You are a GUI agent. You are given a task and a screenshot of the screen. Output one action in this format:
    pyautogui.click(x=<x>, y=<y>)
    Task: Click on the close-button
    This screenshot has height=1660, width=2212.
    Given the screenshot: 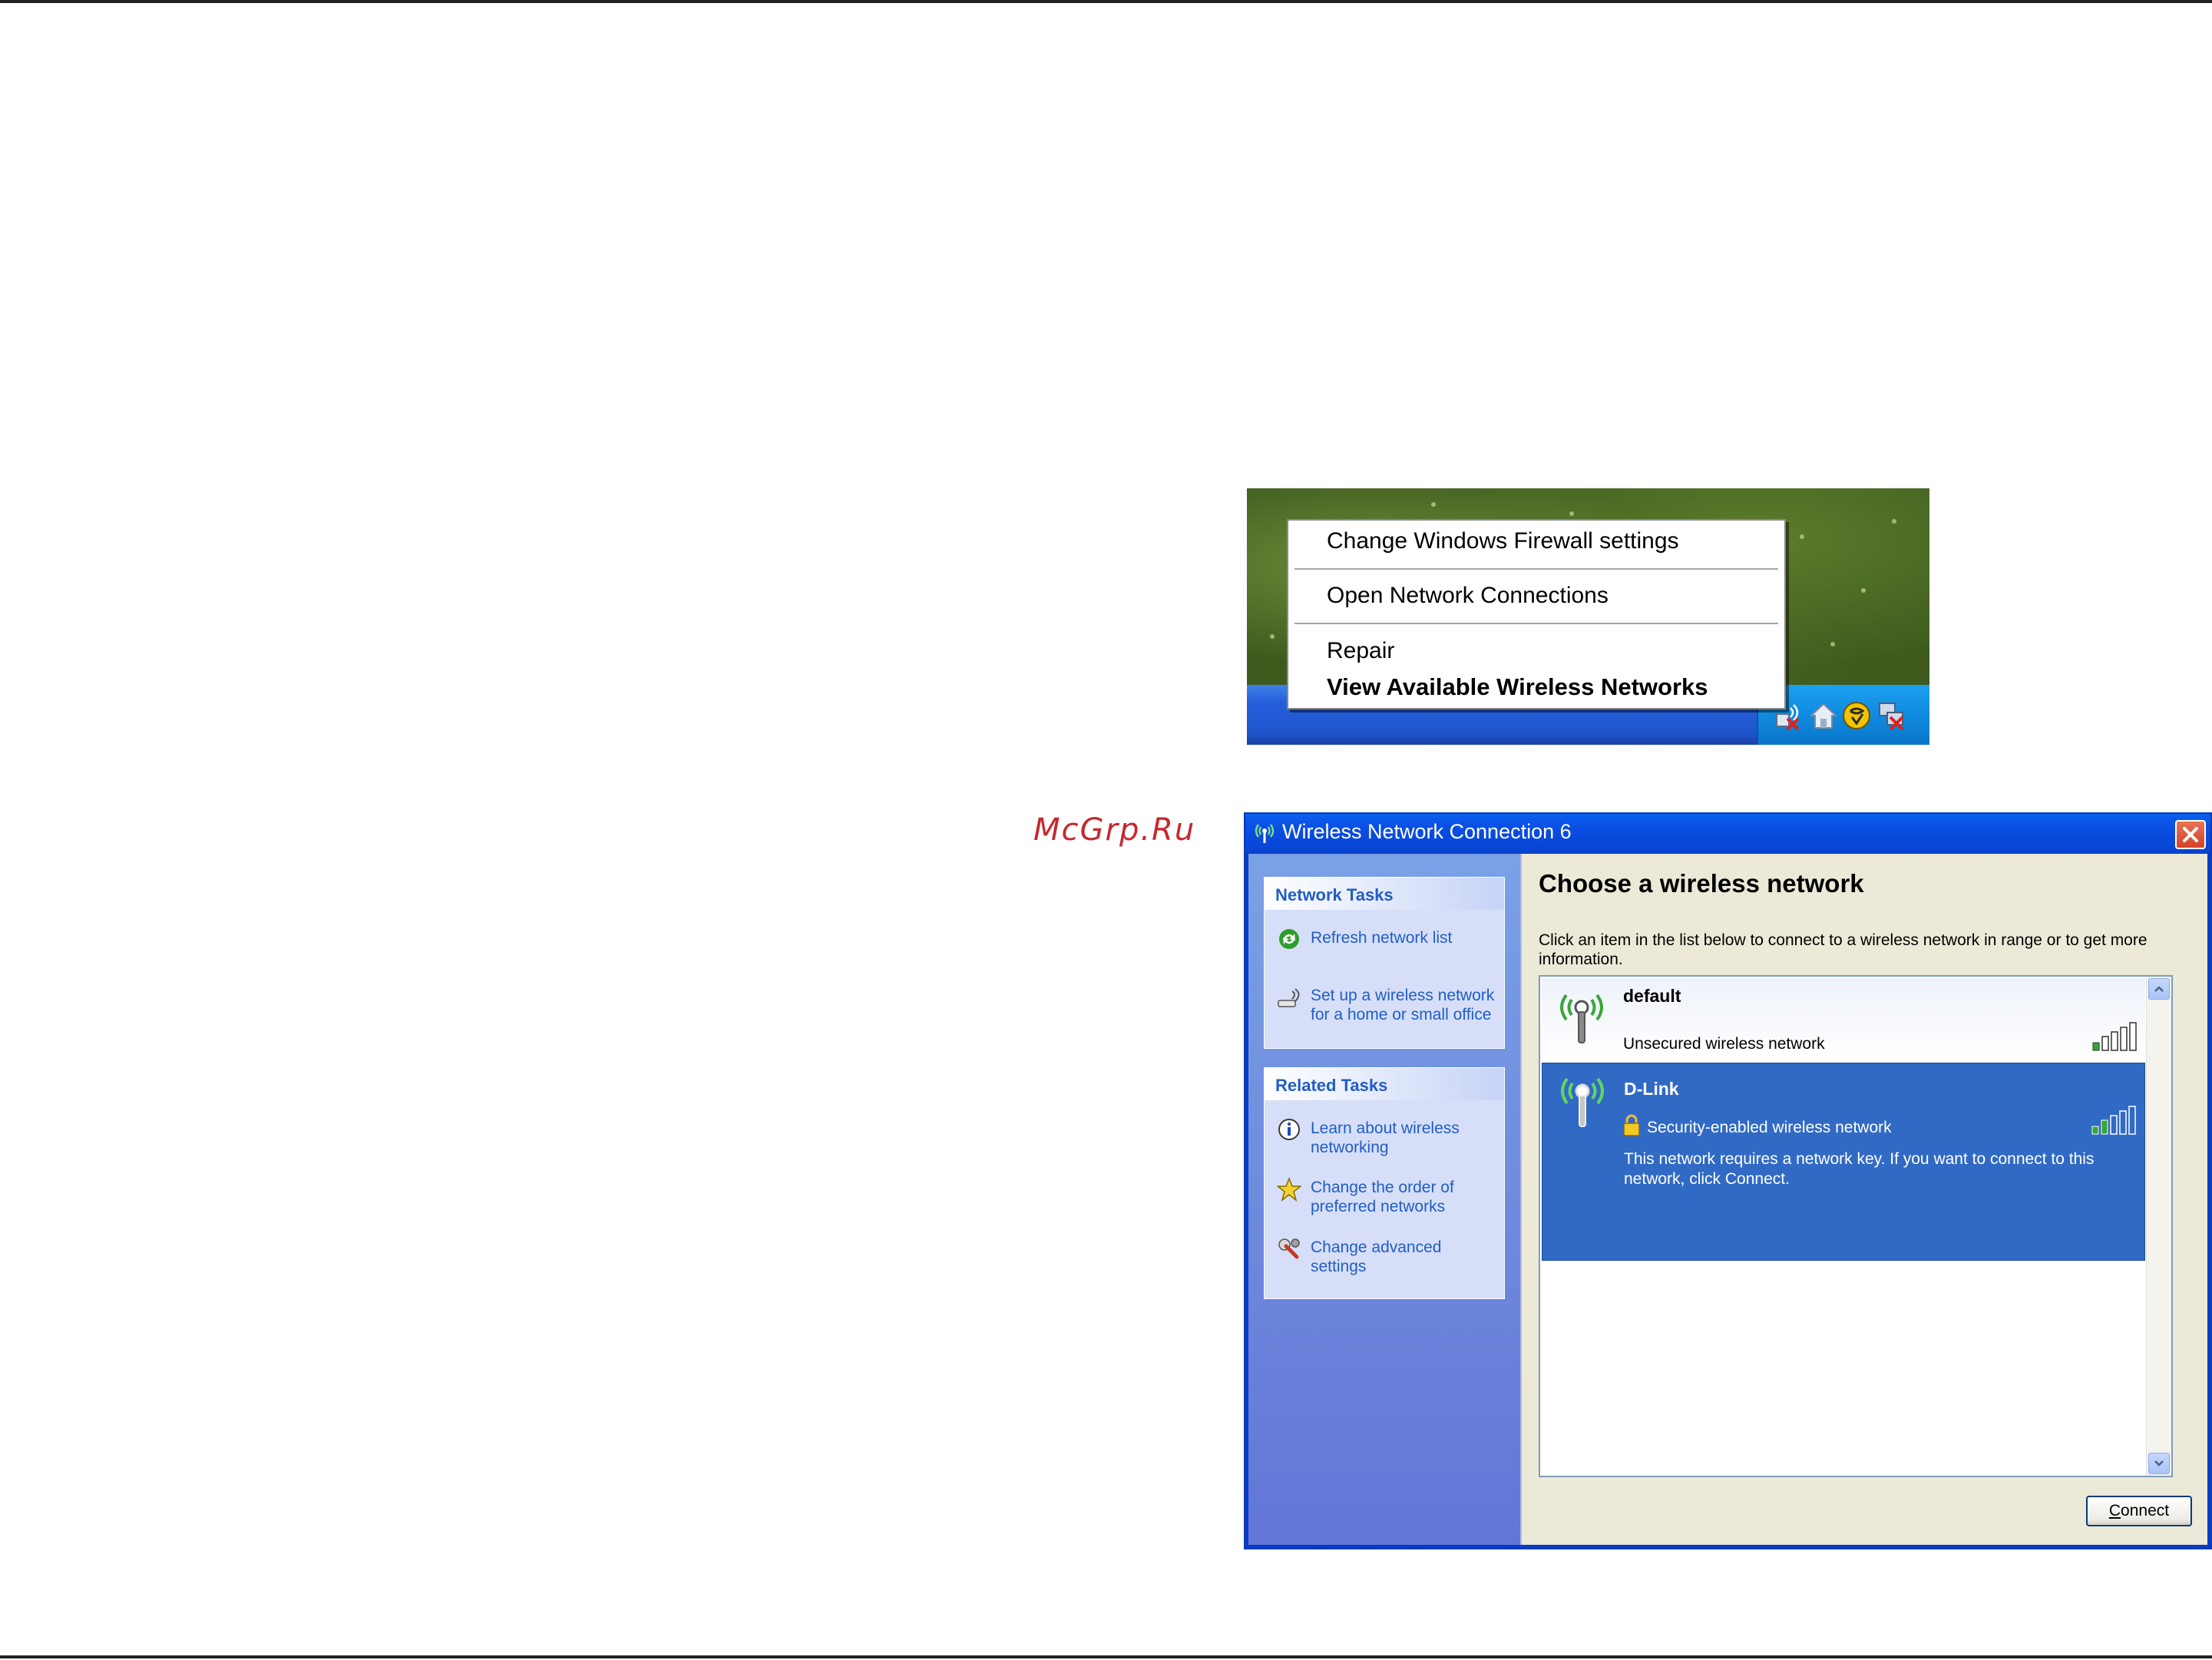 What is the action you would take?
    pyautogui.click(x=2191, y=834)
    